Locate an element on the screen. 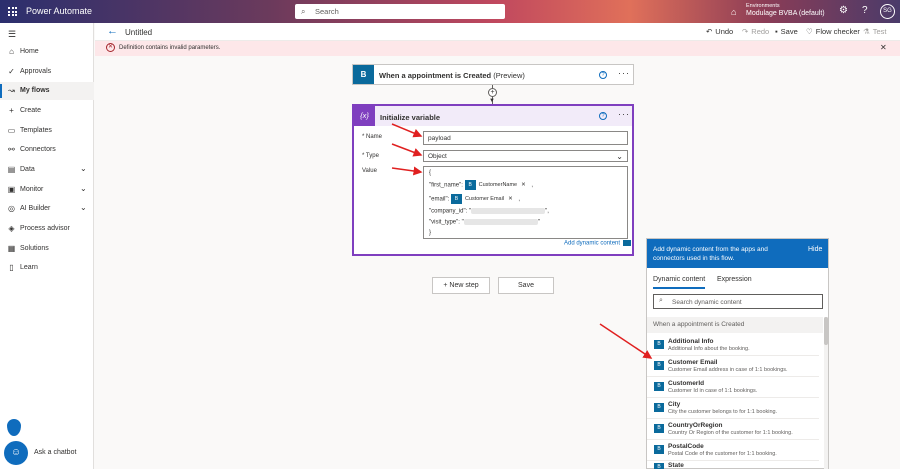 The height and width of the screenshot is (469, 900). annotation-arrows is located at coordinates (522, 241).